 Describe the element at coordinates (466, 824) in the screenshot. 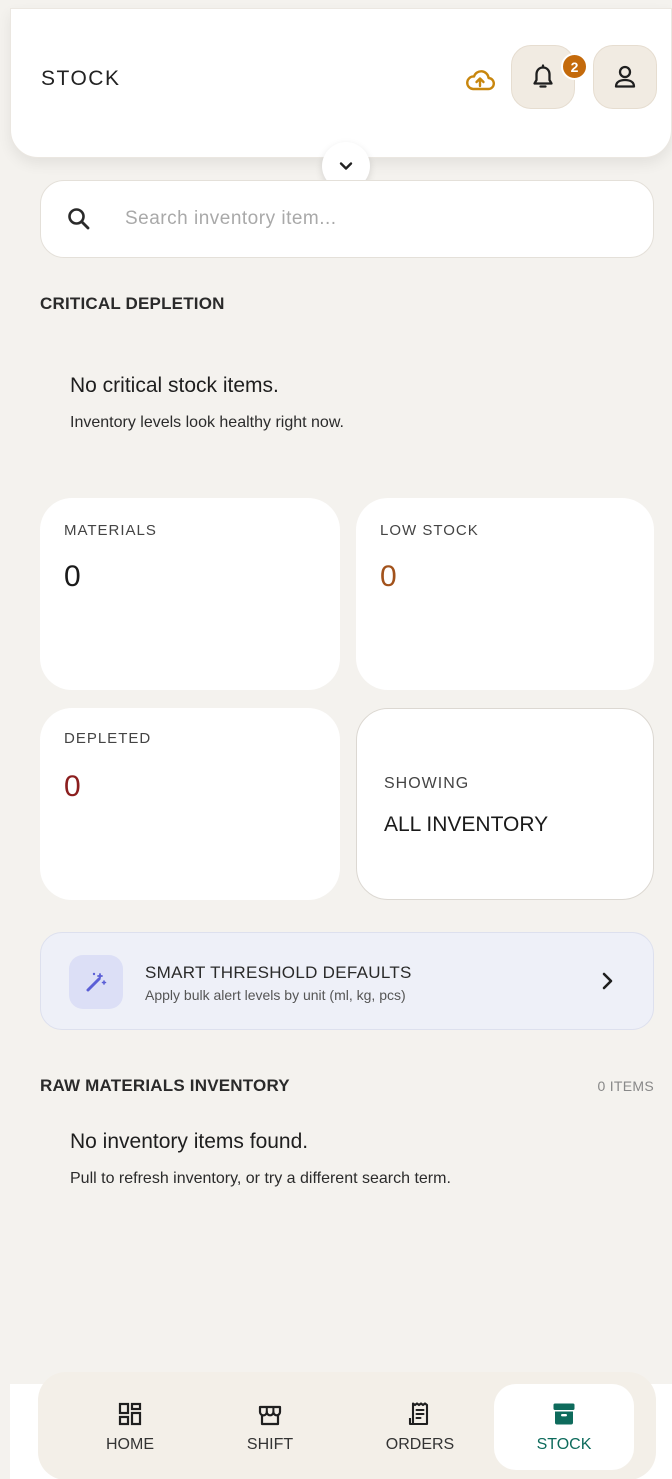

I see `showing-value: ALL INVENTORY` at that location.